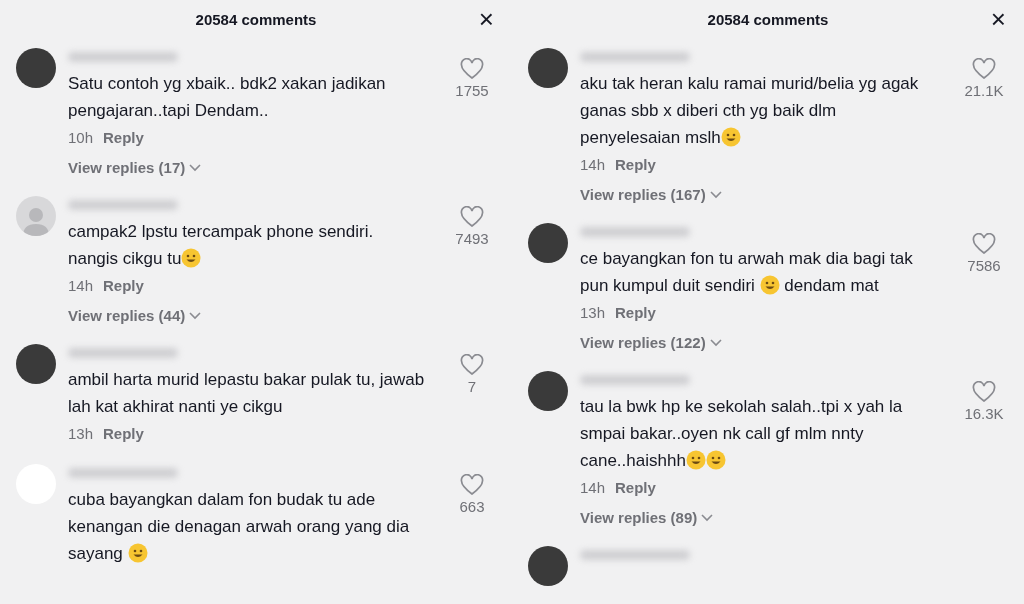 The image size is (1024, 604). What do you see at coordinates (135, 316) in the screenshot?
I see `view-replies-link: View replies (44)` at bounding box center [135, 316].